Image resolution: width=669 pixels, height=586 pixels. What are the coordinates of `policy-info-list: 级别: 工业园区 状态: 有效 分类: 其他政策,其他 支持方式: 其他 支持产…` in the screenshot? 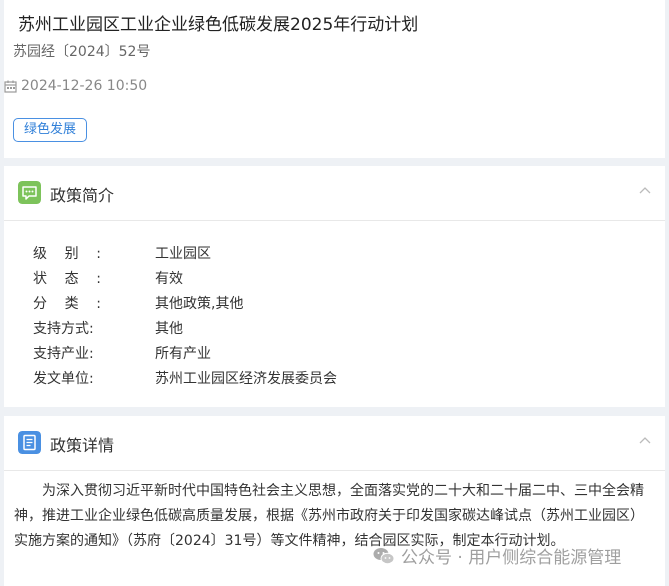 It's located at (185, 315).